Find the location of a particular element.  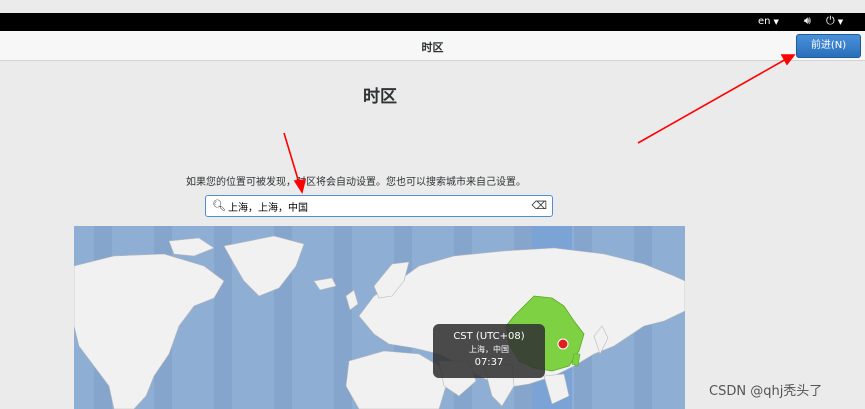

search-value: 上海，上海，中国 is located at coordinates (268, 208).